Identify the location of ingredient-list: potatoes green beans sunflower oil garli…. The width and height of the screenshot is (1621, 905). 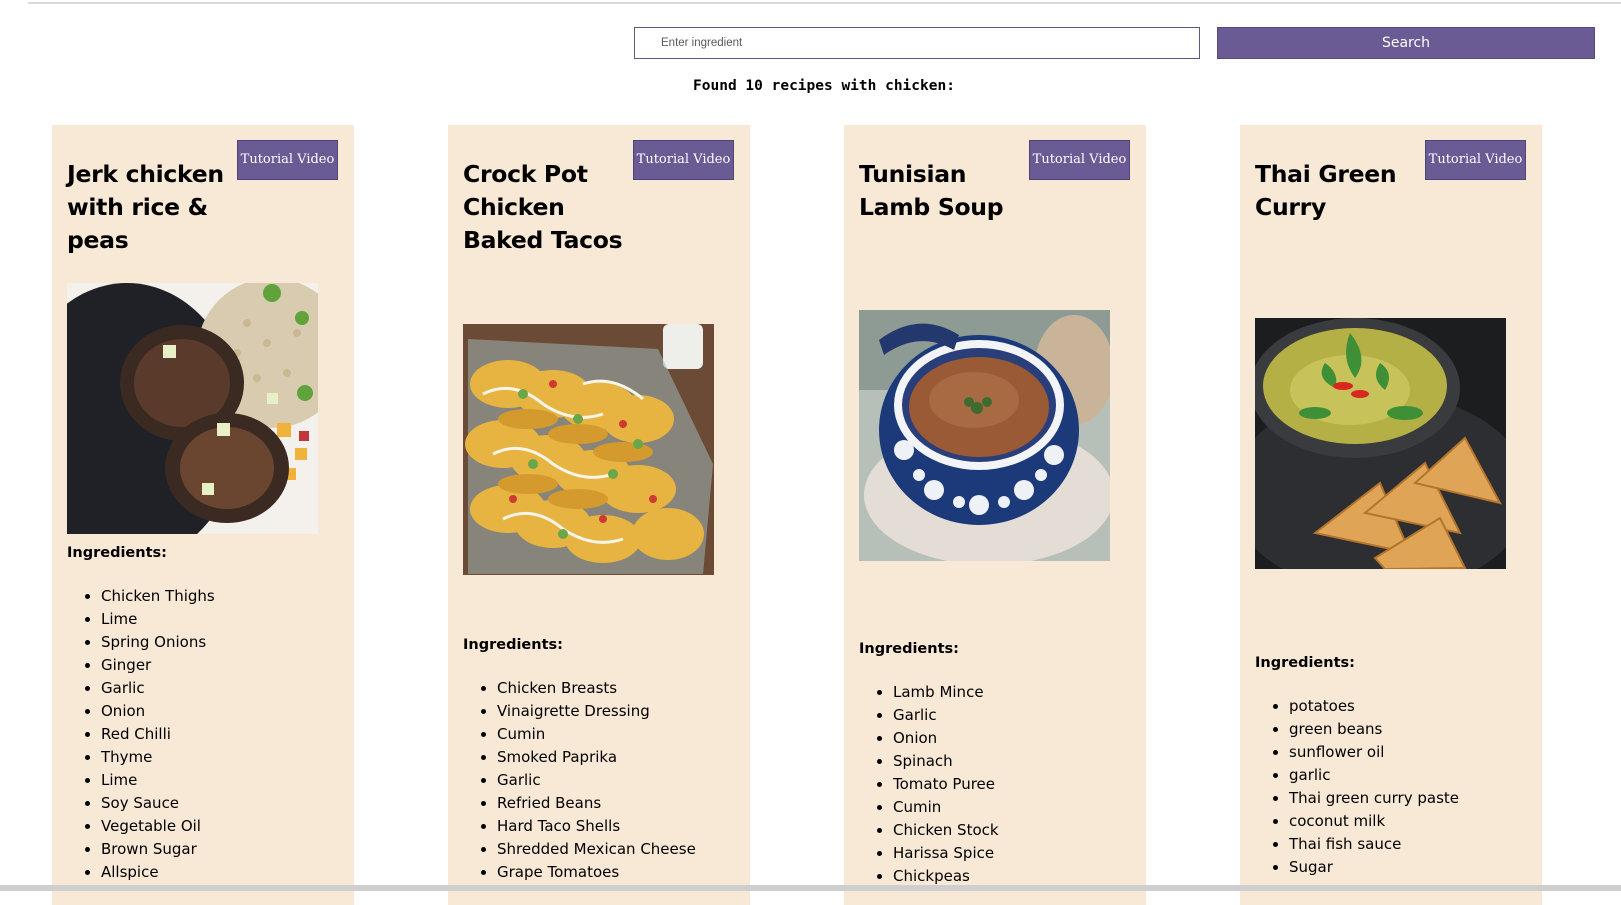
(1357, 787).